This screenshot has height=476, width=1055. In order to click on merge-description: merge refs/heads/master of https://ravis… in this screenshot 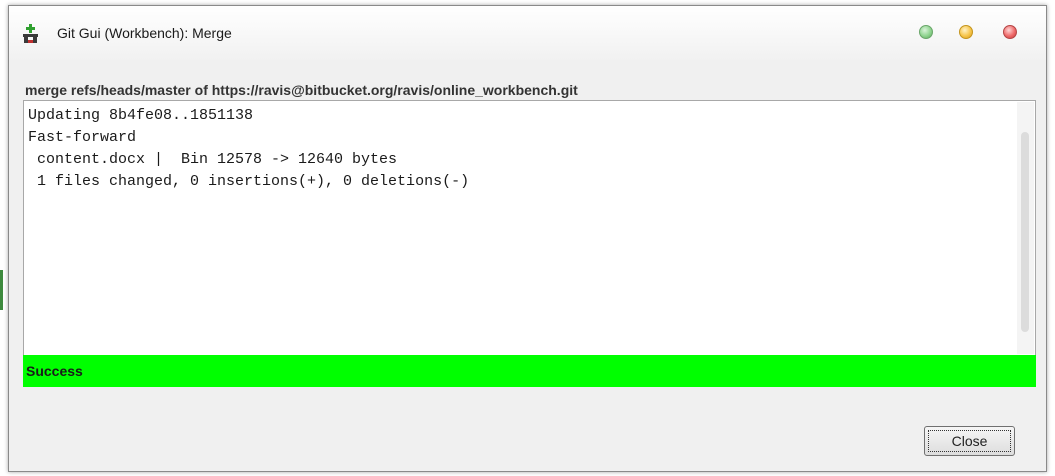, I will do `click(301, 90)`.